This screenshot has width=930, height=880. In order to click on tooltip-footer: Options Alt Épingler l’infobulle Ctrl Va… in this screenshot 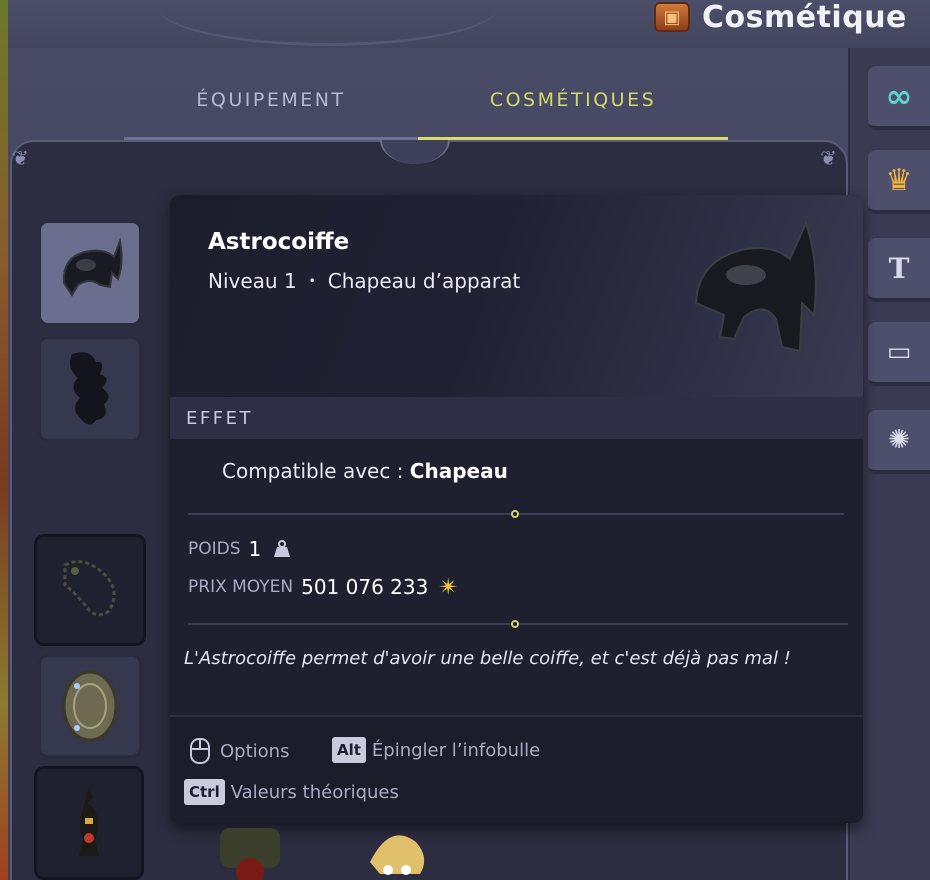, I will do `click(516, 769)`.